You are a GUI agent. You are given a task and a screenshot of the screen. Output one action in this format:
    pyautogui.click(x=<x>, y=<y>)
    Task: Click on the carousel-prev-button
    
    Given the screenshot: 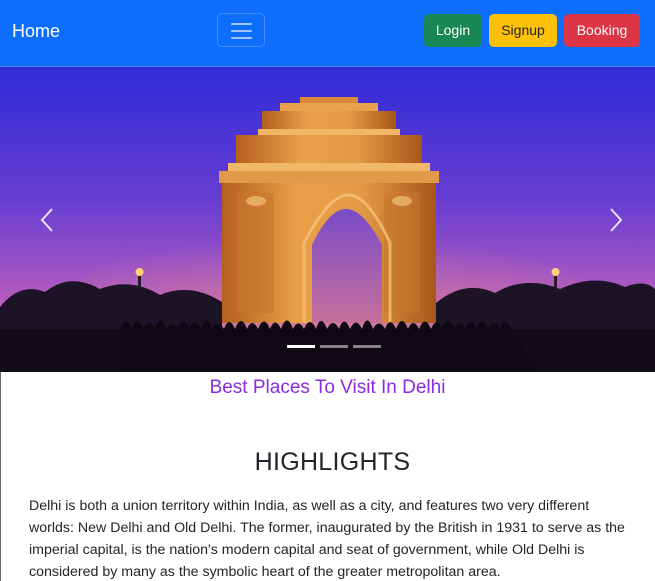 What is the action you would take?
    pyautogui.click(x=50, y=219)
    